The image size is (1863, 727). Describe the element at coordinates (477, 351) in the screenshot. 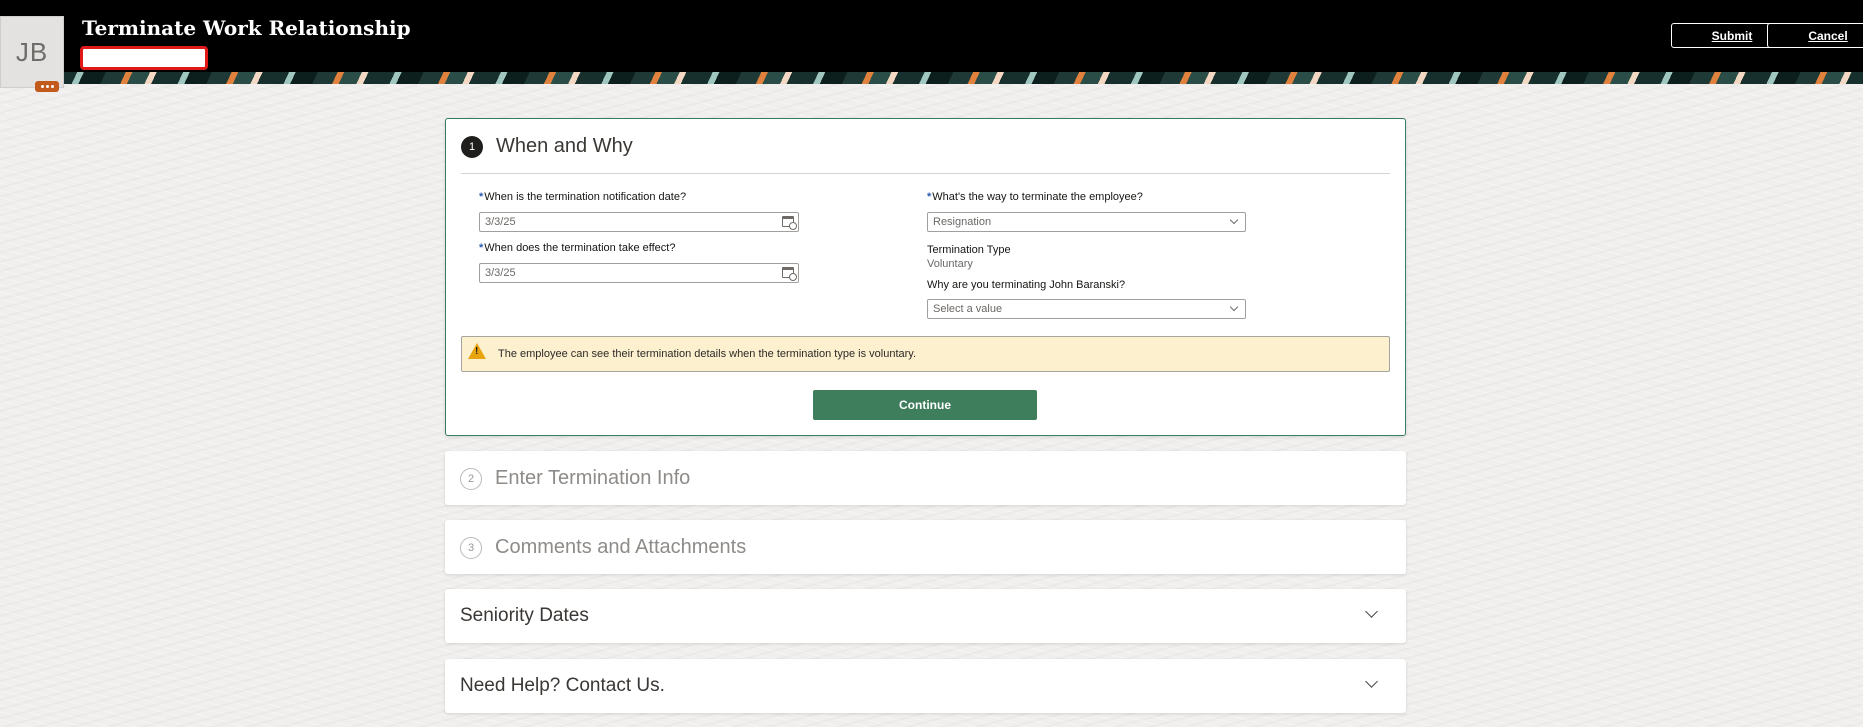

I see `warning-icon` at that location.